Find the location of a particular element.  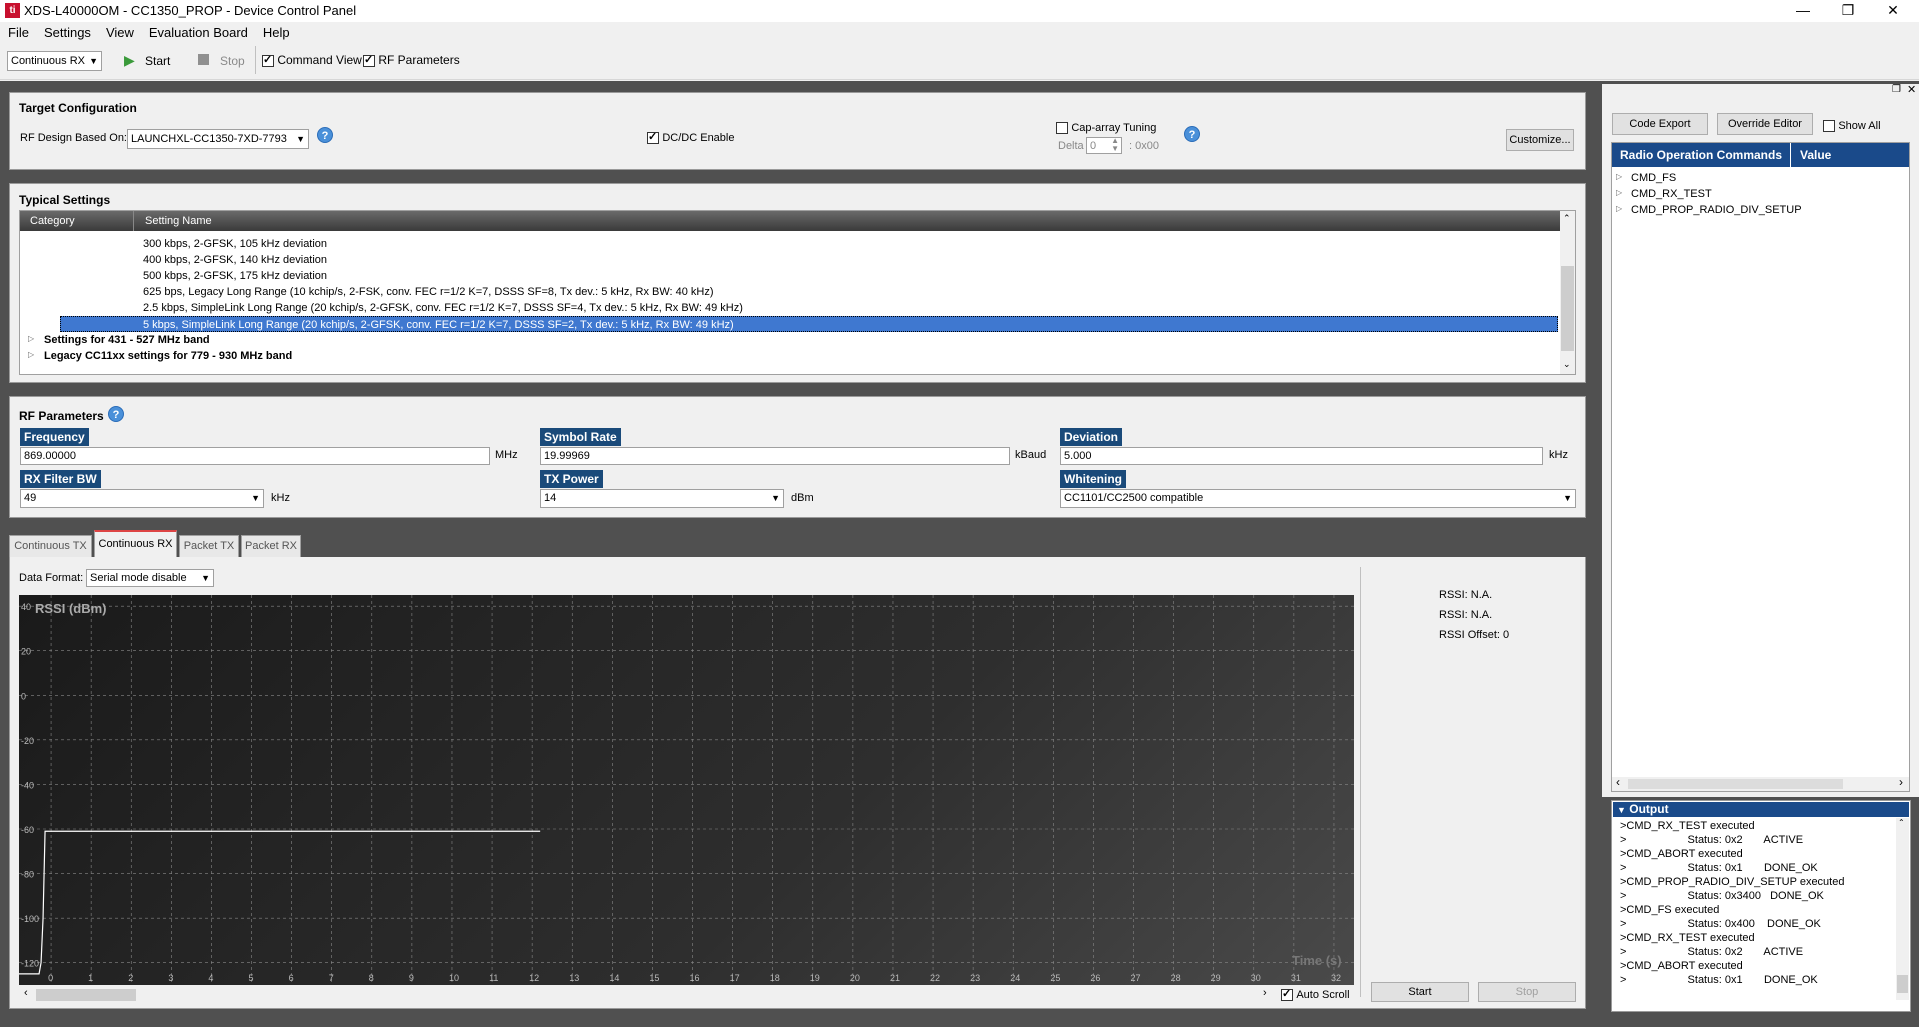

col-radio-commands: Radio Operation Commands is located at coordinates (1701, 155).